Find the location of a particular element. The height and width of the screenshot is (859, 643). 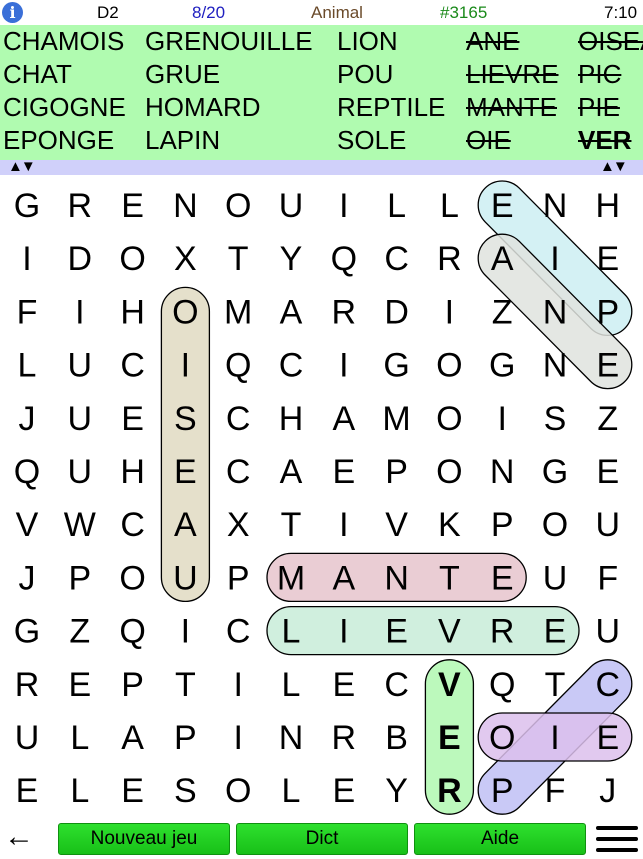

scroll-arrows-right-icon: ▲▼ is located at coordinates (614, 167).